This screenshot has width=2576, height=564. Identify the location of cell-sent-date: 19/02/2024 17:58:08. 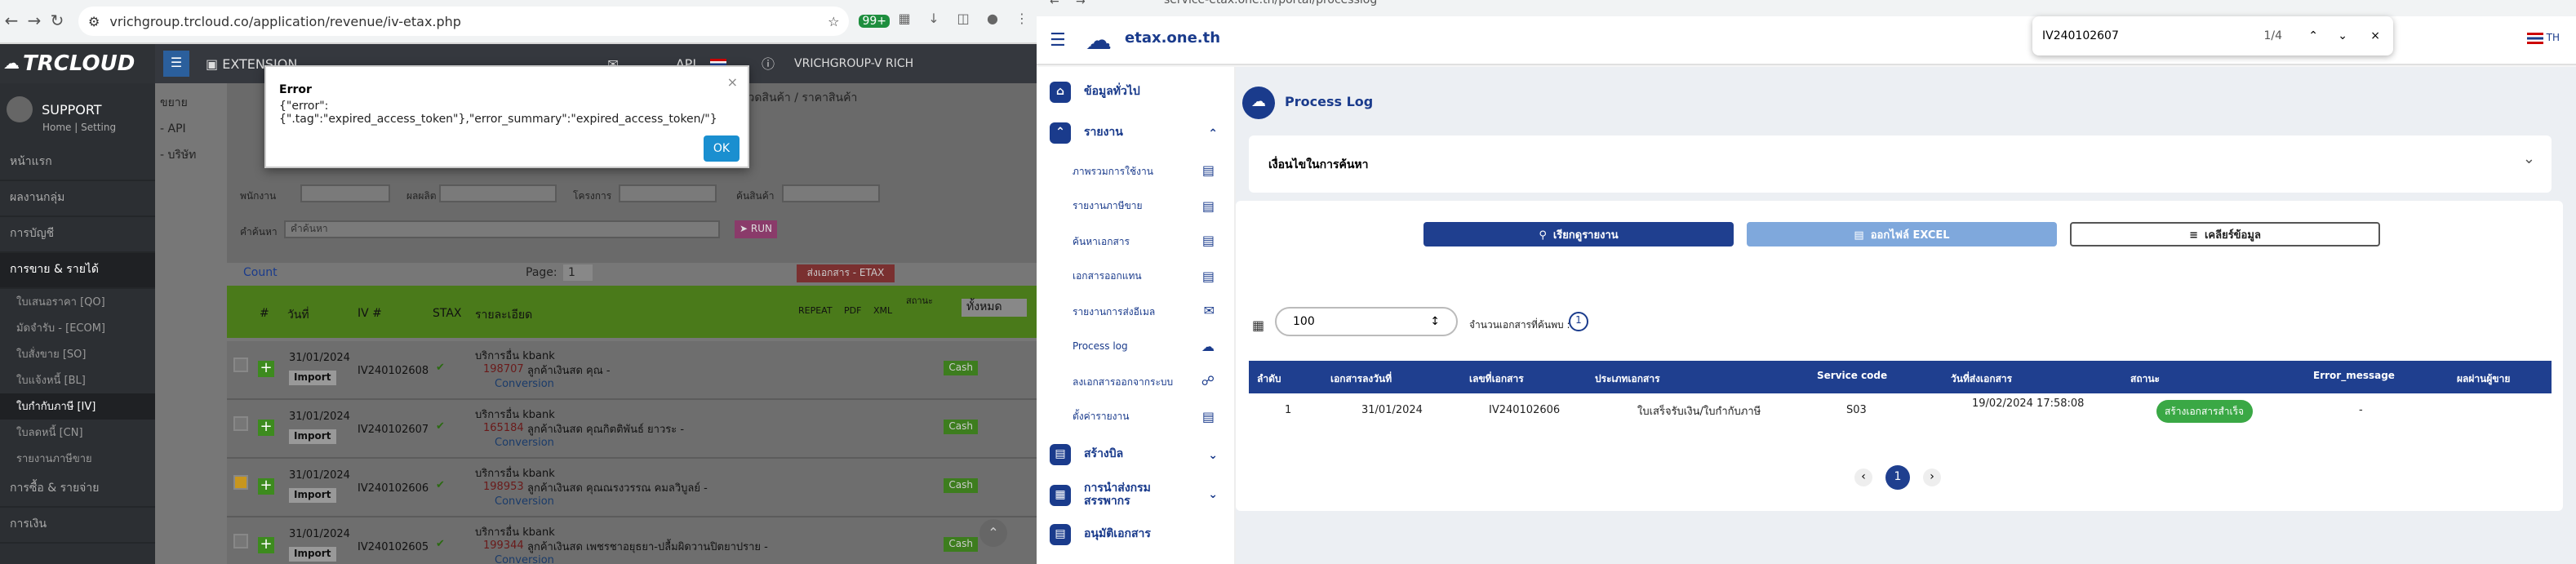
(2028, 403).